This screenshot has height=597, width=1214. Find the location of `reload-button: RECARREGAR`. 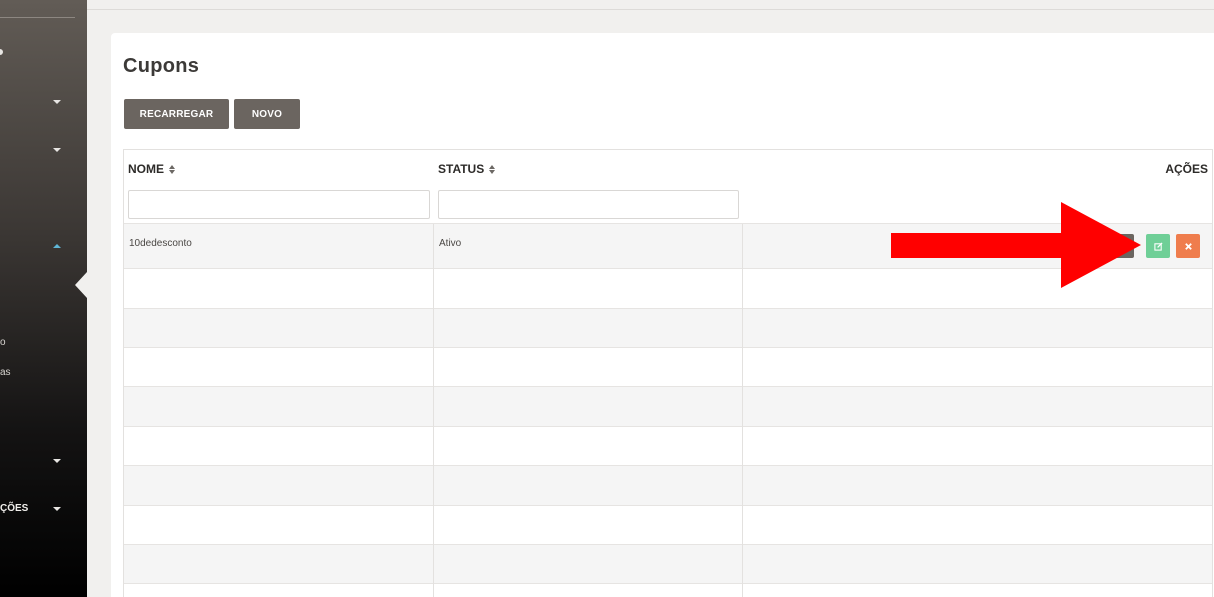

reload-button: RECARREGAR is located at coordinates (176, 114).